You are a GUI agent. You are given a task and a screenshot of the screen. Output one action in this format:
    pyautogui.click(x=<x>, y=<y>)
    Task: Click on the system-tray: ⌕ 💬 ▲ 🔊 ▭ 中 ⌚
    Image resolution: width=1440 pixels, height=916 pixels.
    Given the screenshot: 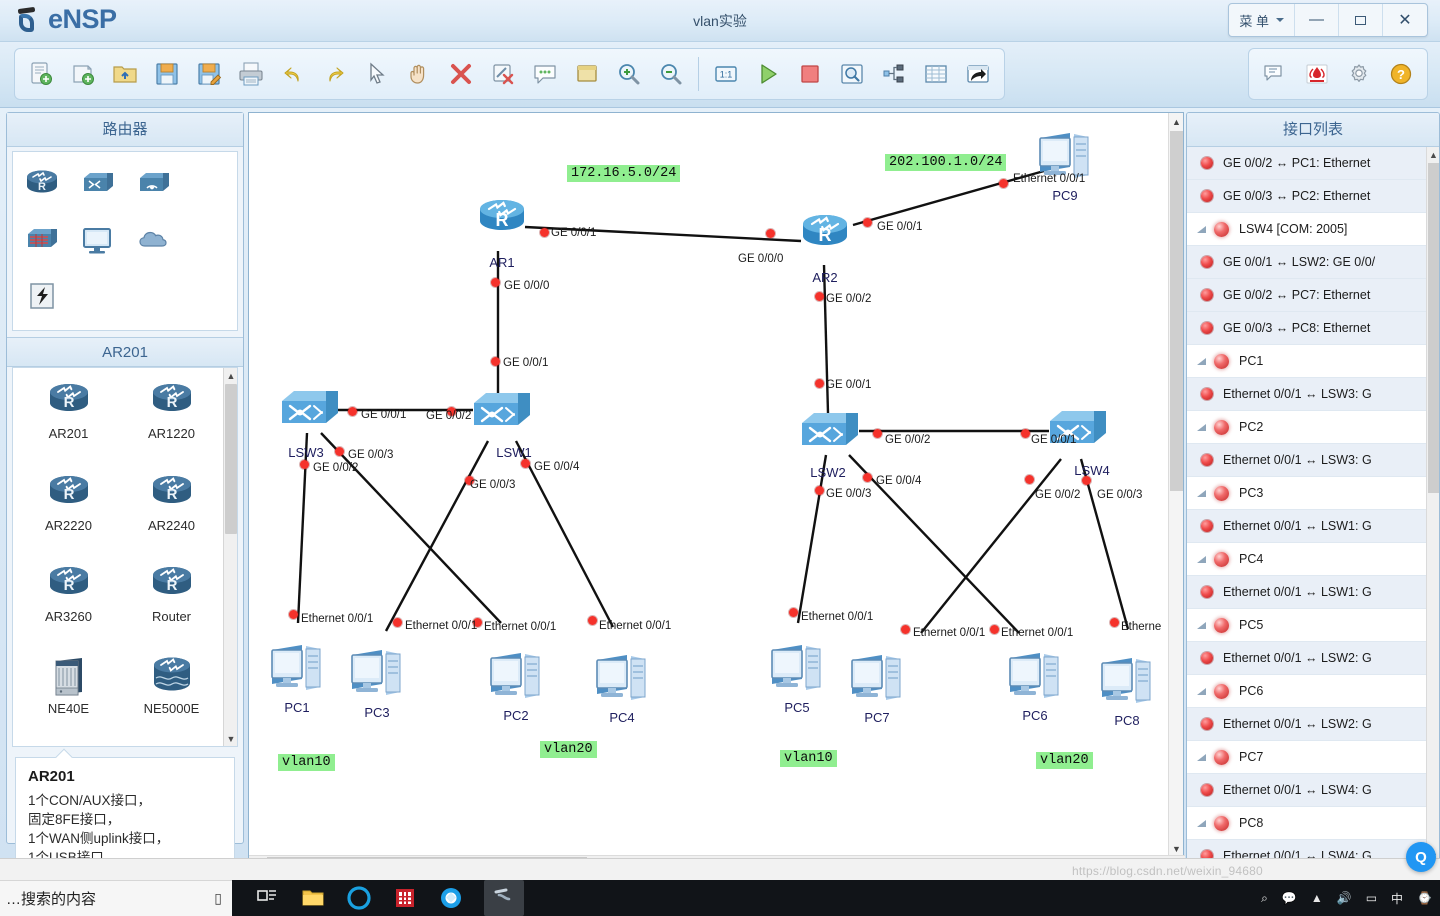 What is the action you would take?
    pyautogui.click(x=1346, y=898)
    